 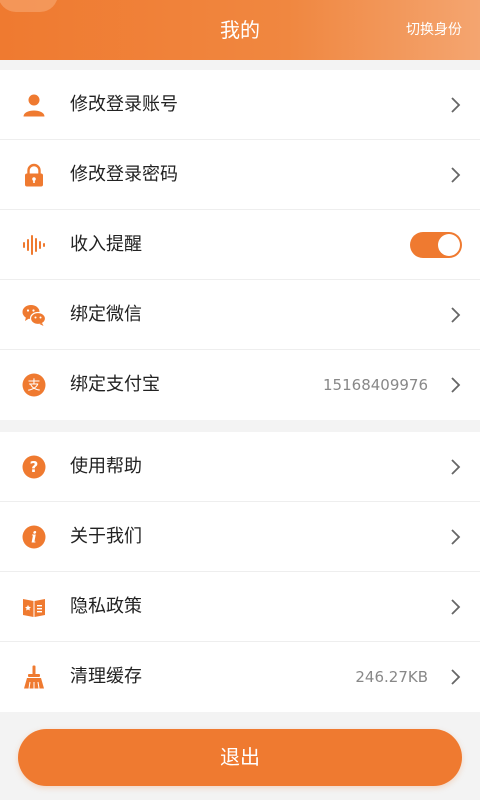 I want to click on bind-wechat-label: 绑定微信, so click(x=106, y=314).